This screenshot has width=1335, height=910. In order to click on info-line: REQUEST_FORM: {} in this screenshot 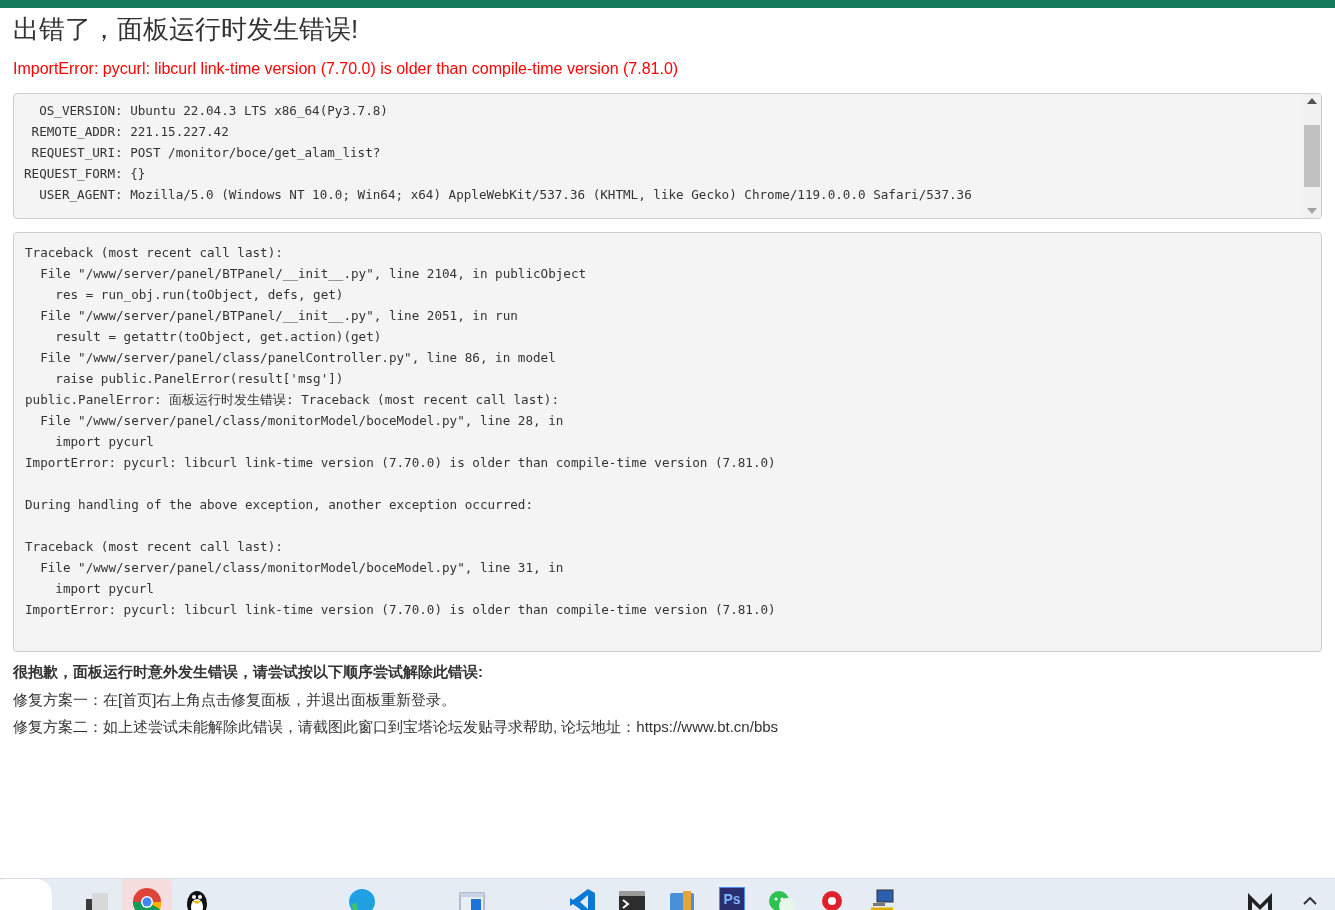, I will do `click(85, 174)`.